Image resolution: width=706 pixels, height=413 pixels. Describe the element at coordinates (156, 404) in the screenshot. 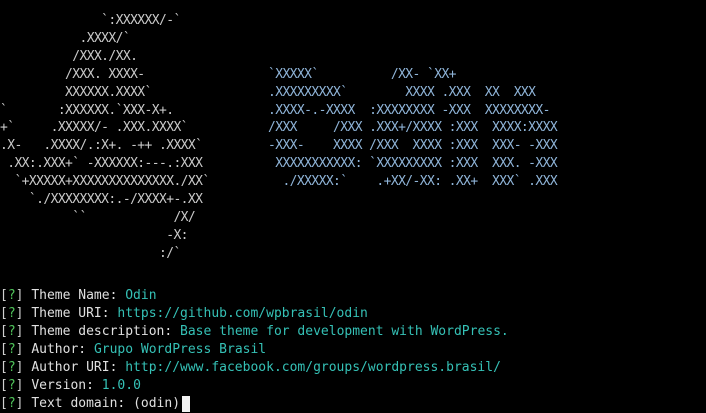

I see `text-domain-input: (odin)` at that location.